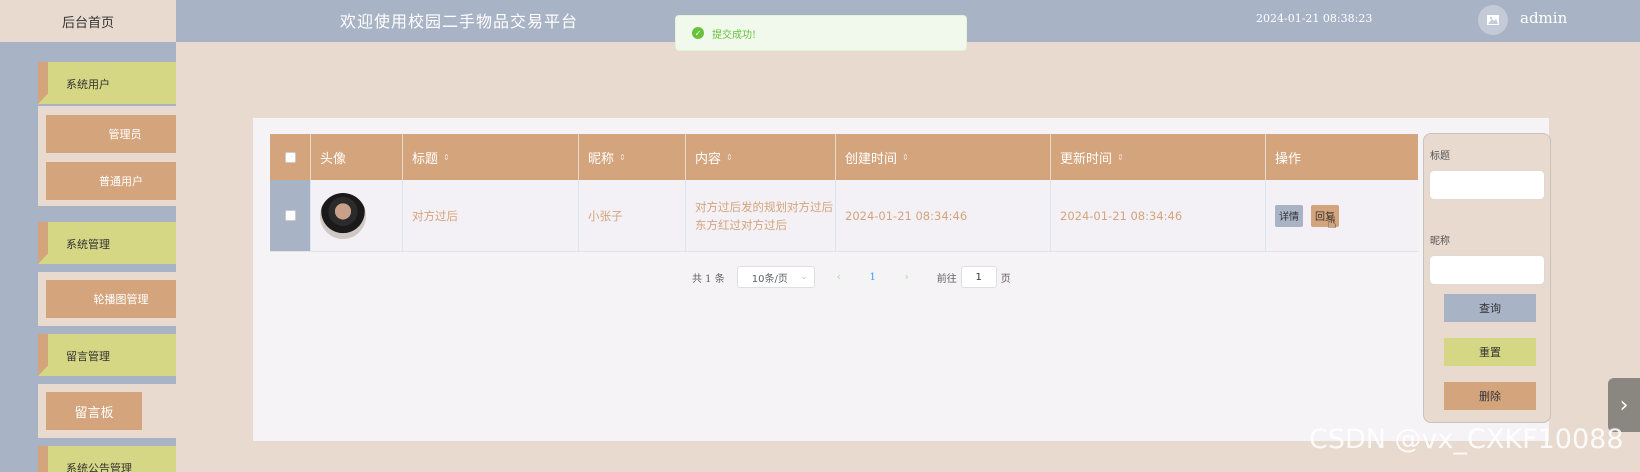 The height and width of the screenshot is (472, 1640). I want to click on query-button: 查询, so click(1490, 308).